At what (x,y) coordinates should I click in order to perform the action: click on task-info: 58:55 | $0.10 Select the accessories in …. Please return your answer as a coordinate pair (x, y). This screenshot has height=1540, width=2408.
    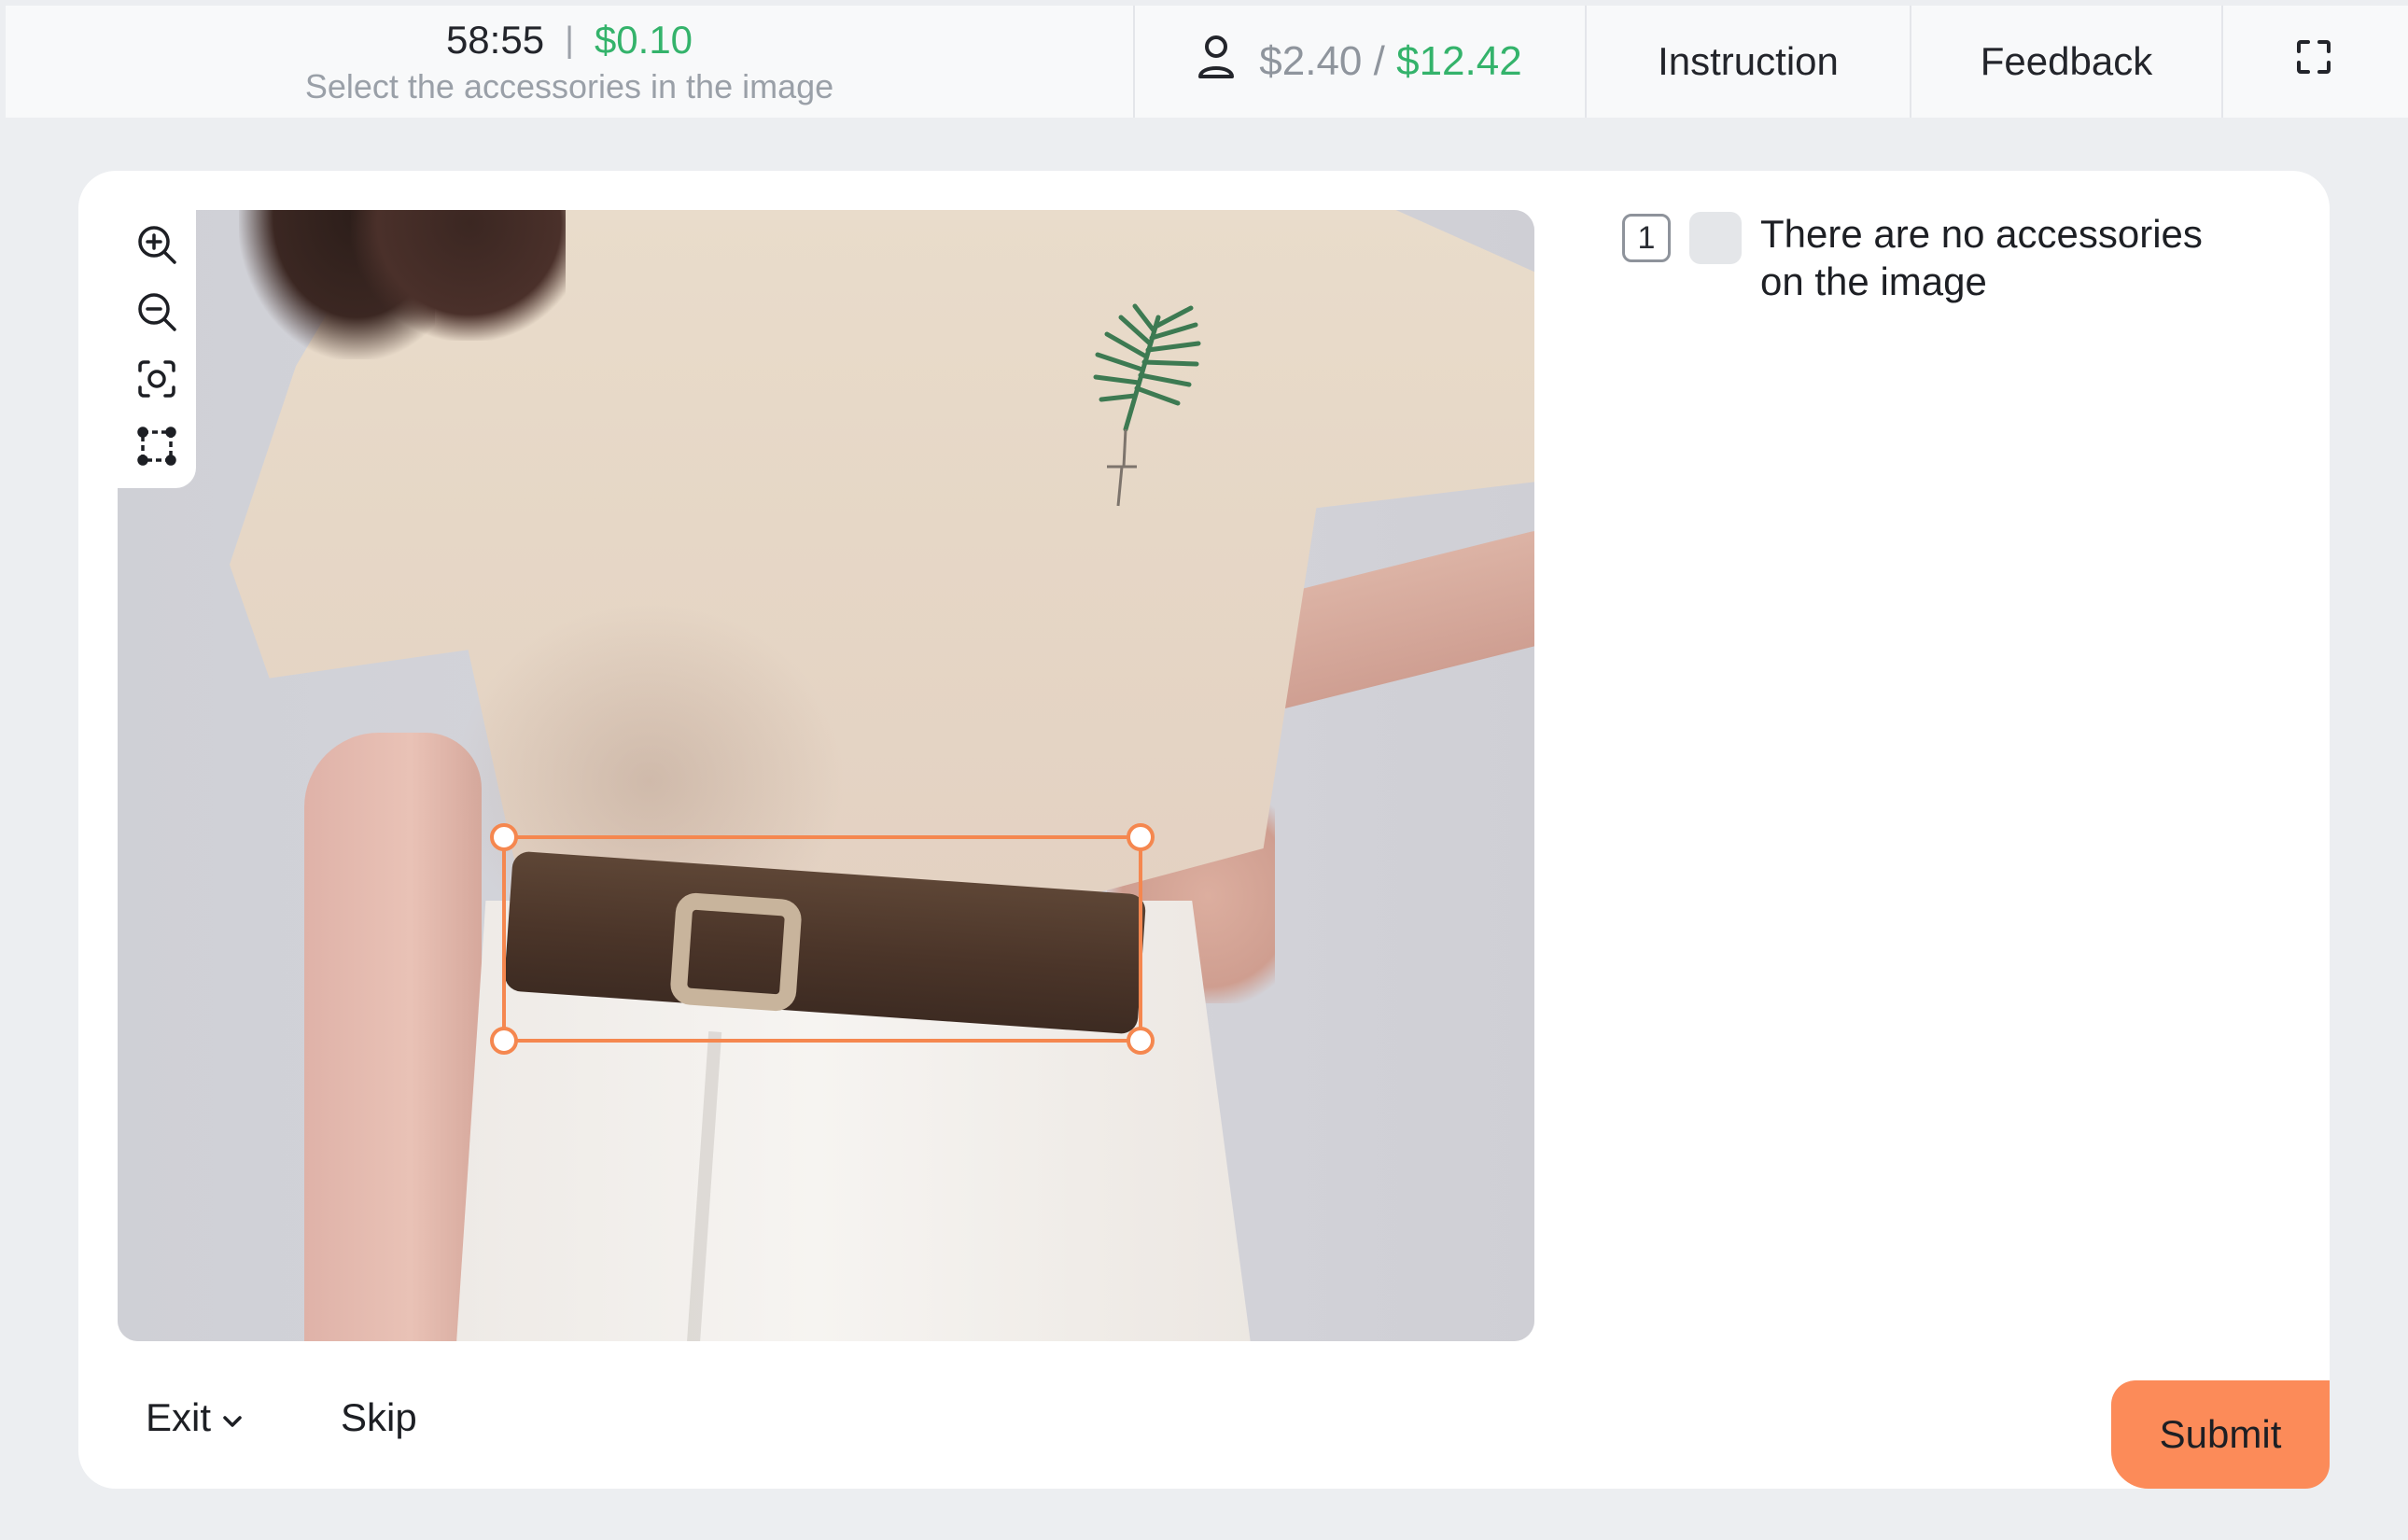
    Looking at the image, I should click on (570, 62).